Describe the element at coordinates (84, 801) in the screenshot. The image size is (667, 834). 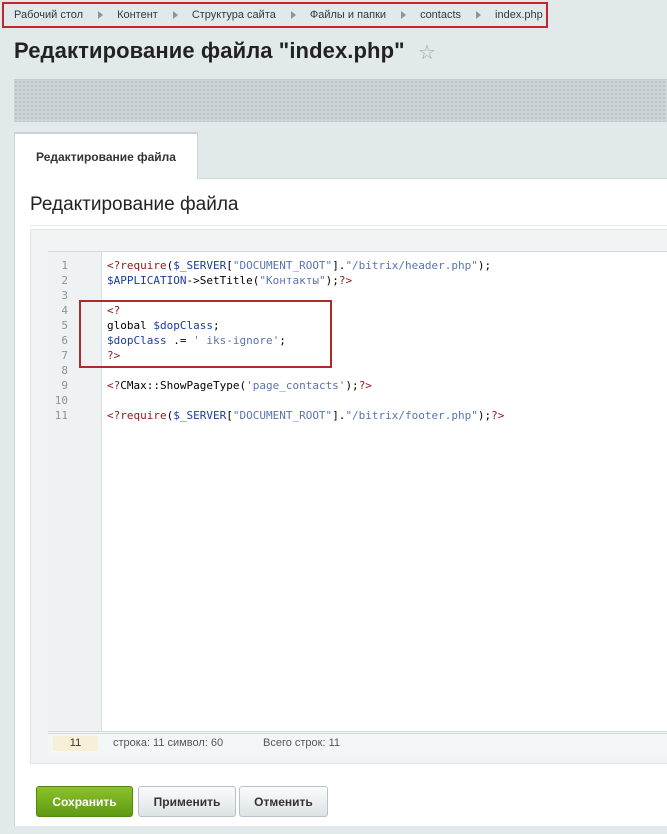
I see `save-button: Сохранить` at that location.